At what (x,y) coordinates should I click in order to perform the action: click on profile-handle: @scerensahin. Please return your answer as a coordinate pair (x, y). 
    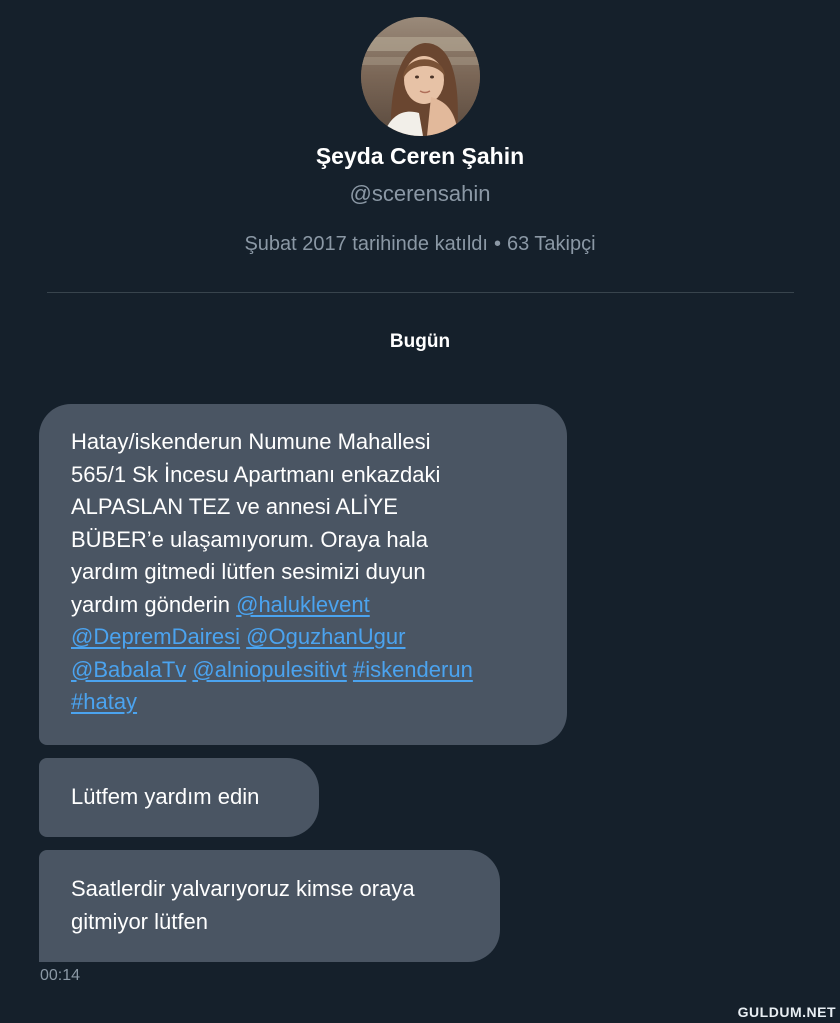
    Looking at the image, I should click on (420, 194).